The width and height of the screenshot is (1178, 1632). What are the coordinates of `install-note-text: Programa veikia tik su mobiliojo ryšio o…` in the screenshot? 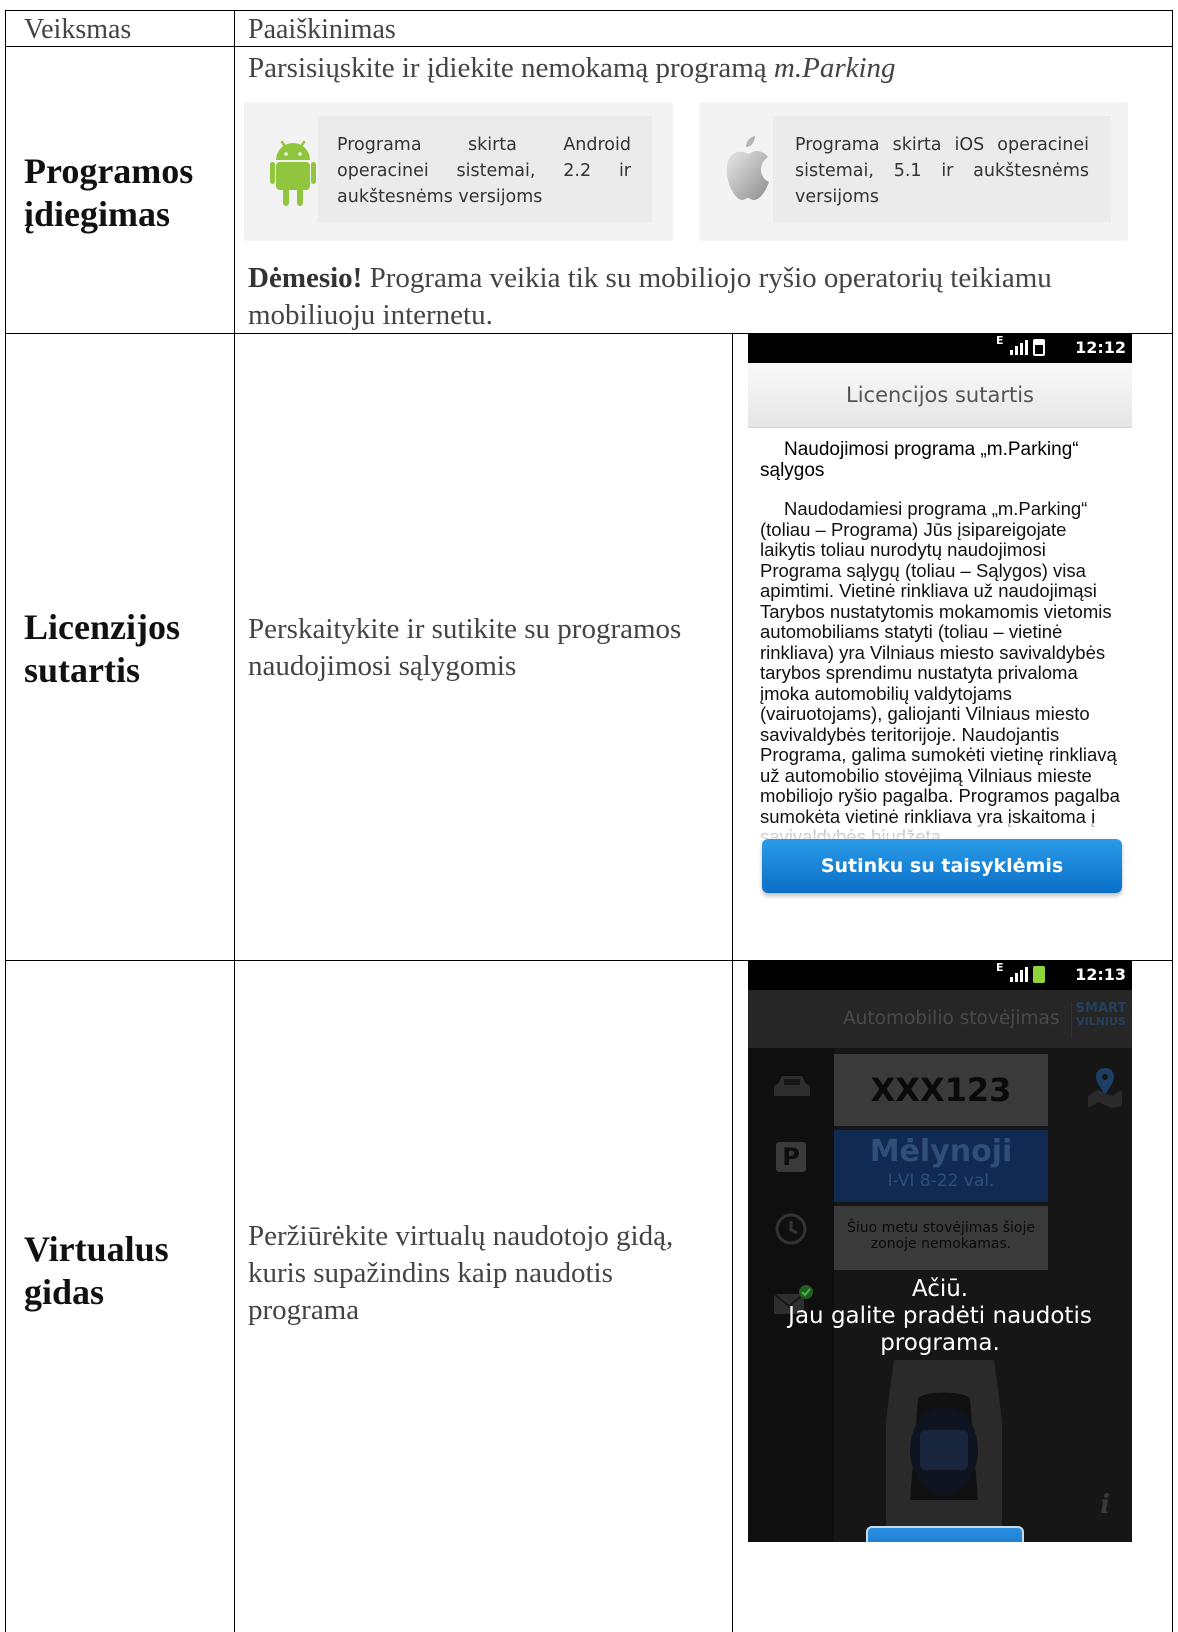 It's located at (650, 296).